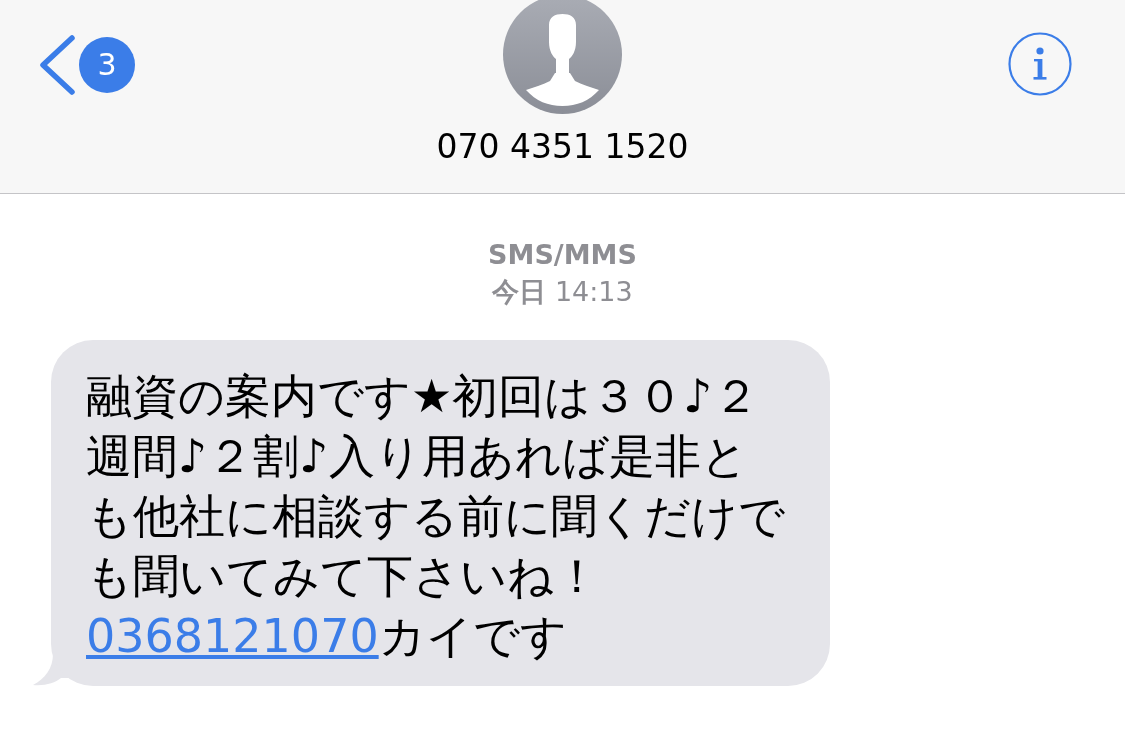  Describe the element at coordinates (562, 255) in the screenshot. I see `service-label: SMS/MMS` at that location.